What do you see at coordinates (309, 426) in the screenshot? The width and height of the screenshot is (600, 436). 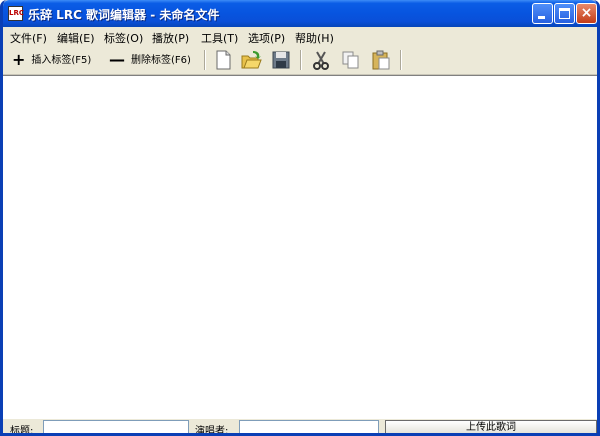 I see `artist-input` at bounding box center [309, 426].